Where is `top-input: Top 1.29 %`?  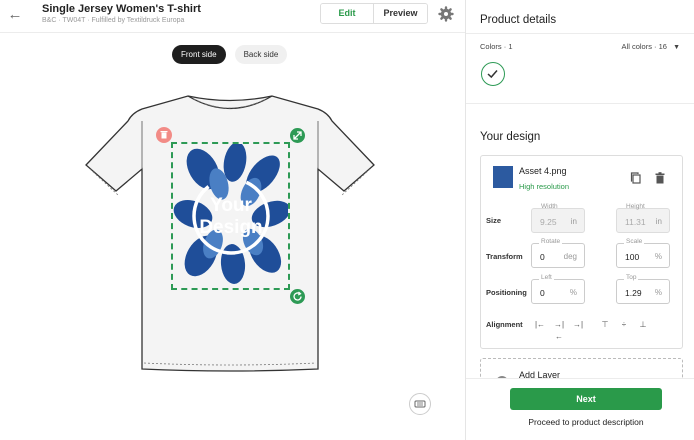
top-input: Top 1.29 % is located at coordinates (643, 289).